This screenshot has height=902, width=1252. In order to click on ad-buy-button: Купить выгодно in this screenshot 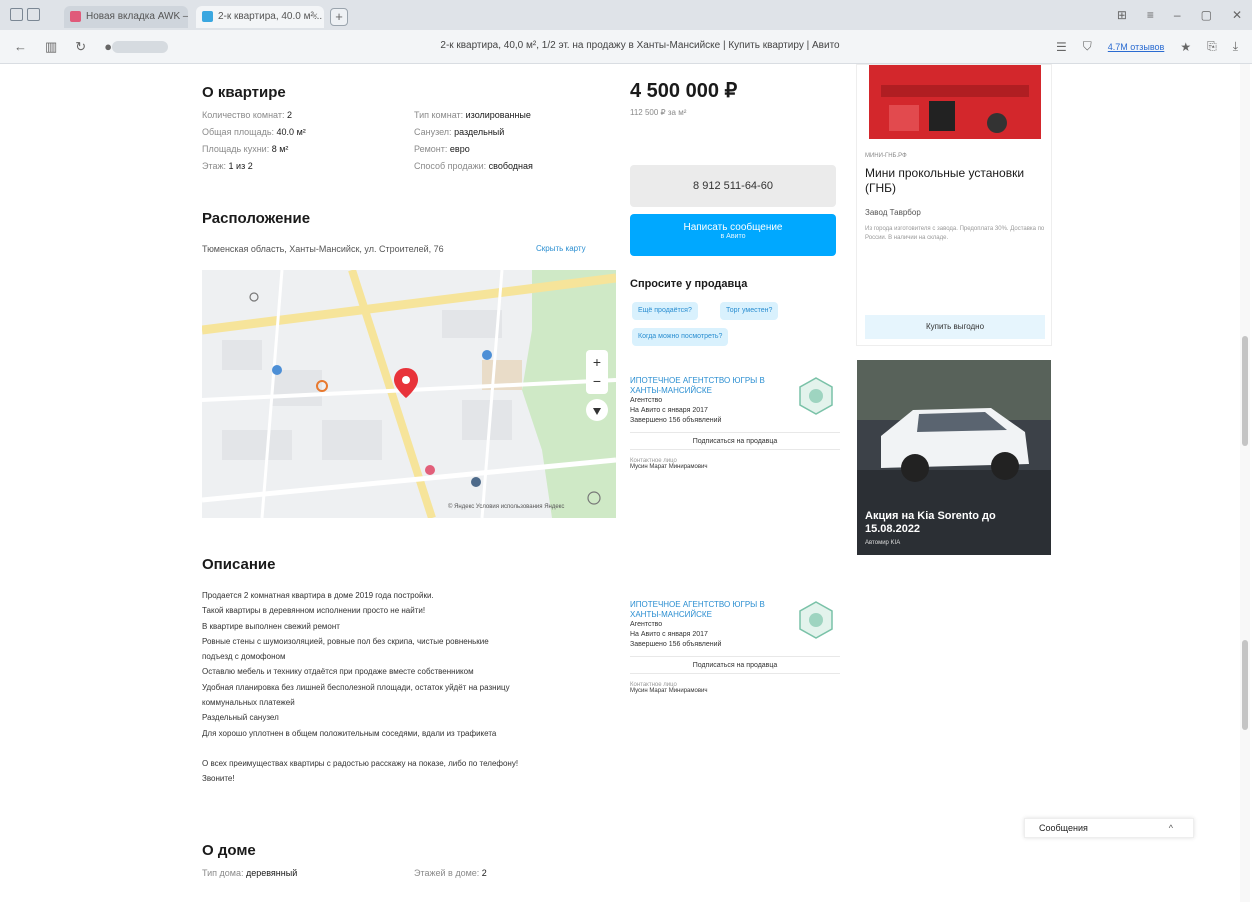, I will do `click(955, 327)`.